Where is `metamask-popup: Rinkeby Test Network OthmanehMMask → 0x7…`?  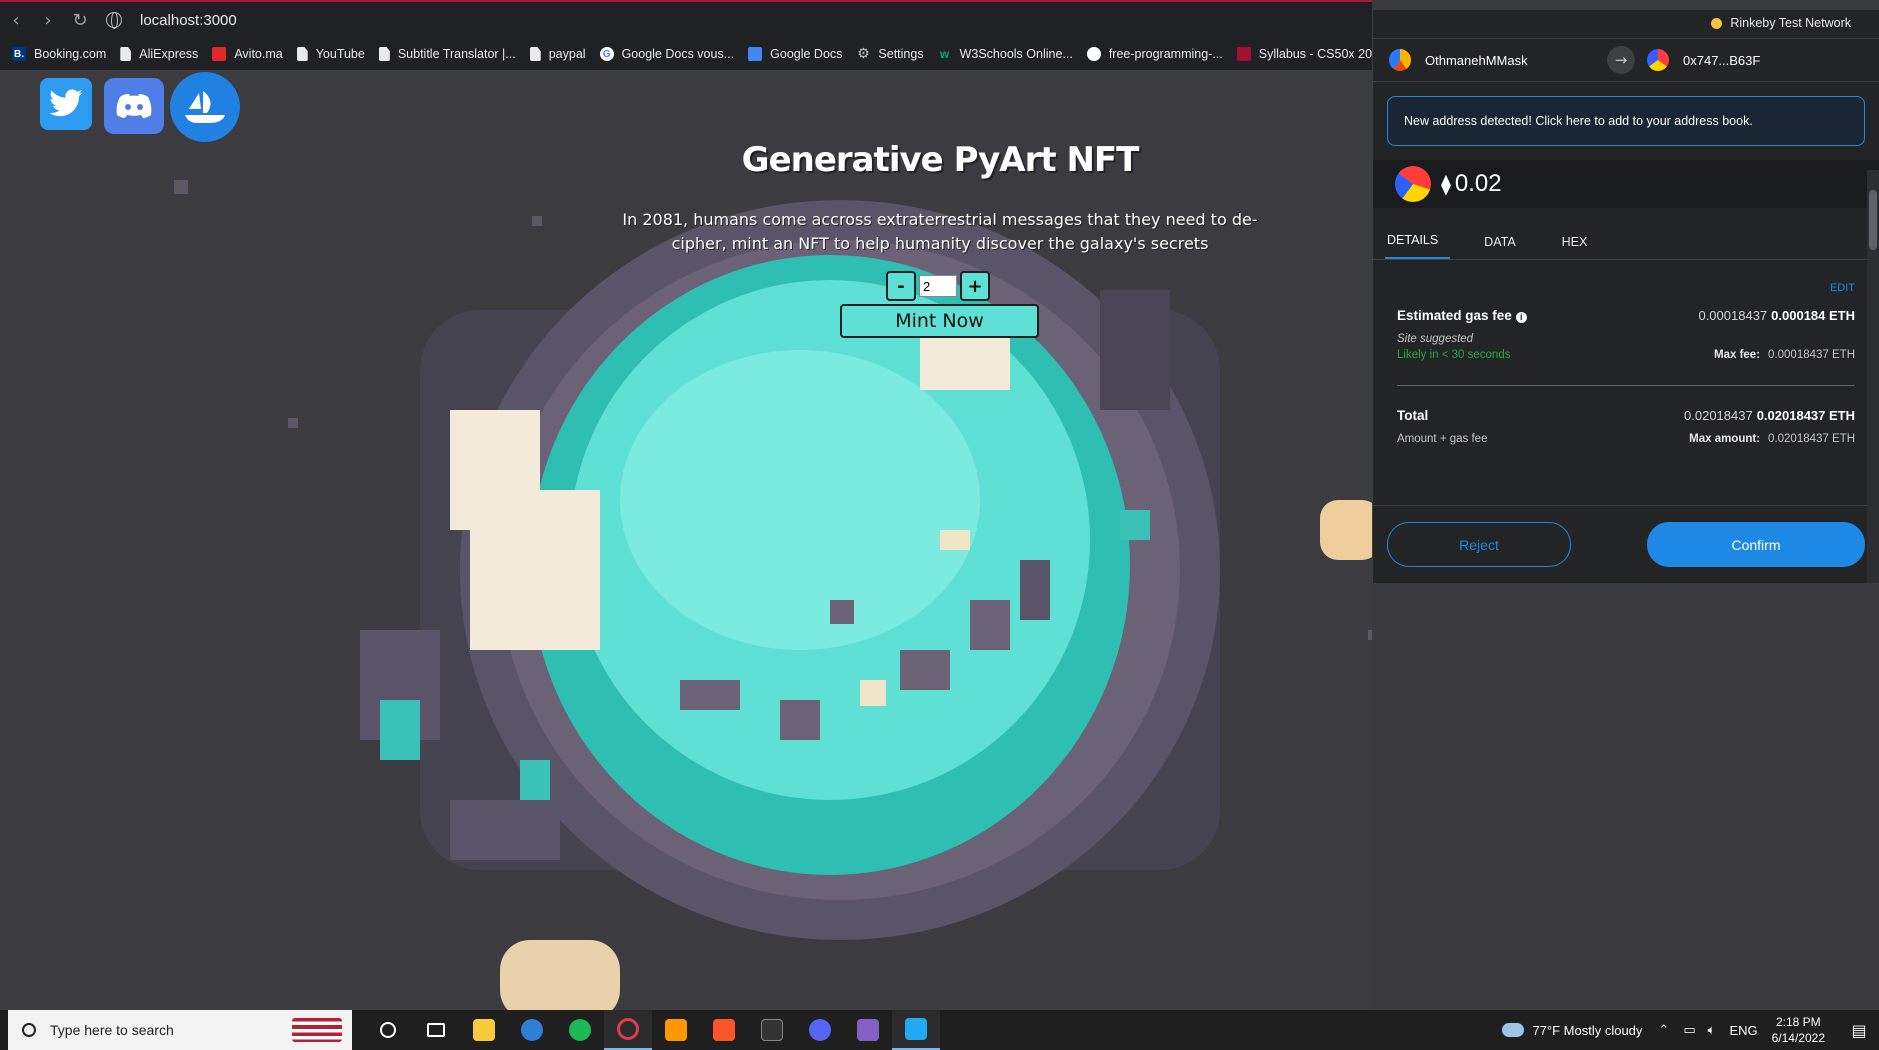 metamask-popup: Rinkeby Test Network OthmanehMMask → 0x7… is located at coordinates (1625, 296).